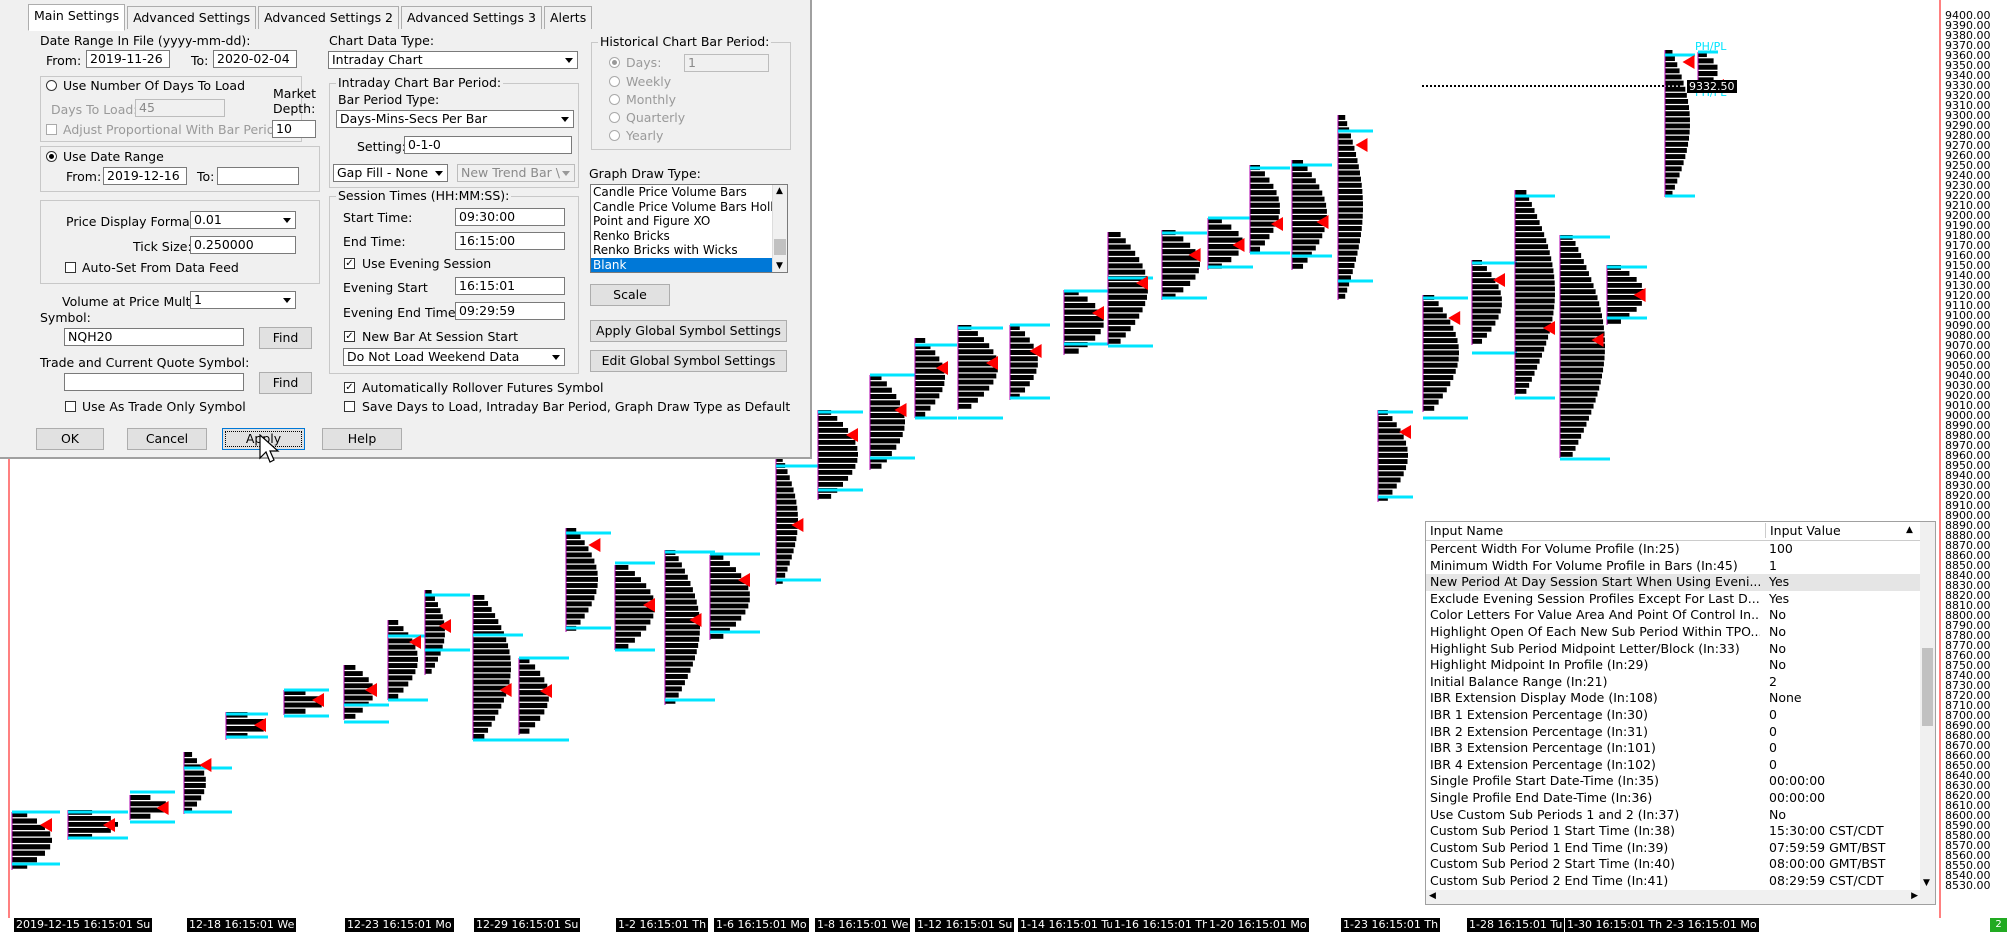 This screenshot has width=2007, height=946. What do you see at coordinates (689, 236) in the screenshot?
I see `list-item: Renko Bricks` at bounding box center [689, 236].